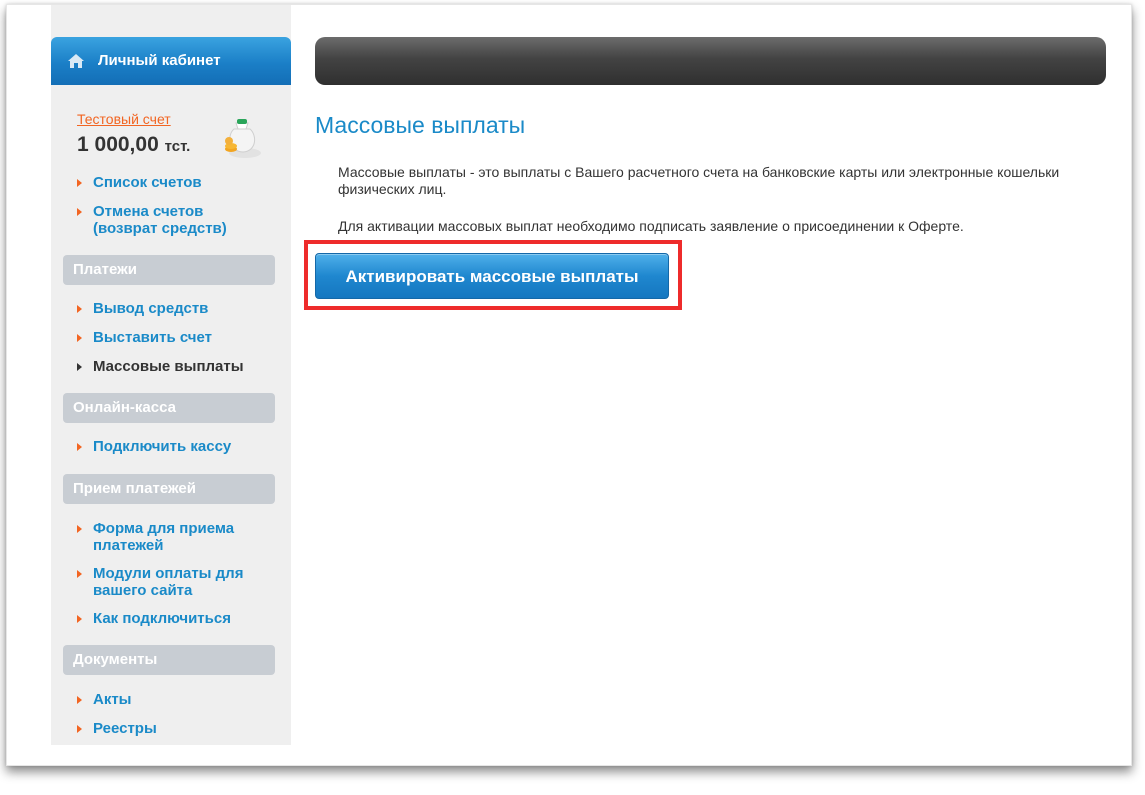 Image resolution: width=1145 pixels, height=795 pixels. I want to click on section-title: Платежи, so click(105, 269).